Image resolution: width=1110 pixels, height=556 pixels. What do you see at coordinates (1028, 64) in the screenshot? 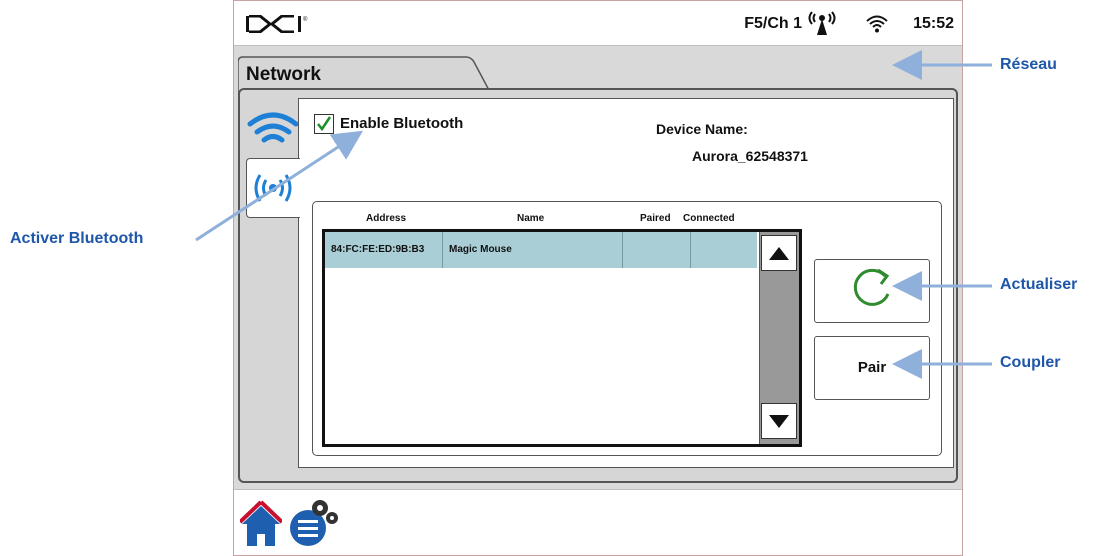
I see `callout-network: Réseau` at bounding box center [1028, 64].